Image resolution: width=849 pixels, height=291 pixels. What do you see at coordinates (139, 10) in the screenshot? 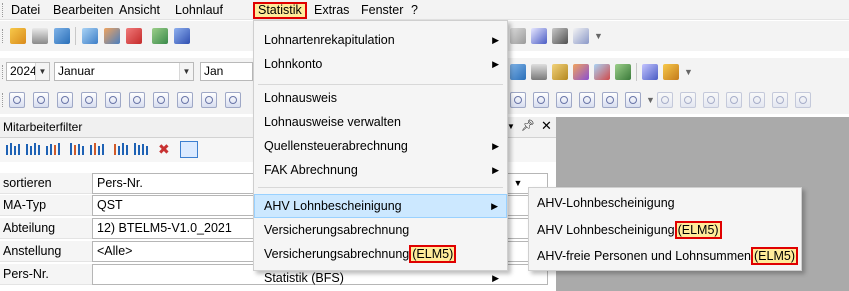
I see `menu-ansicht: Ansicht` at bounding box center [139, 10].